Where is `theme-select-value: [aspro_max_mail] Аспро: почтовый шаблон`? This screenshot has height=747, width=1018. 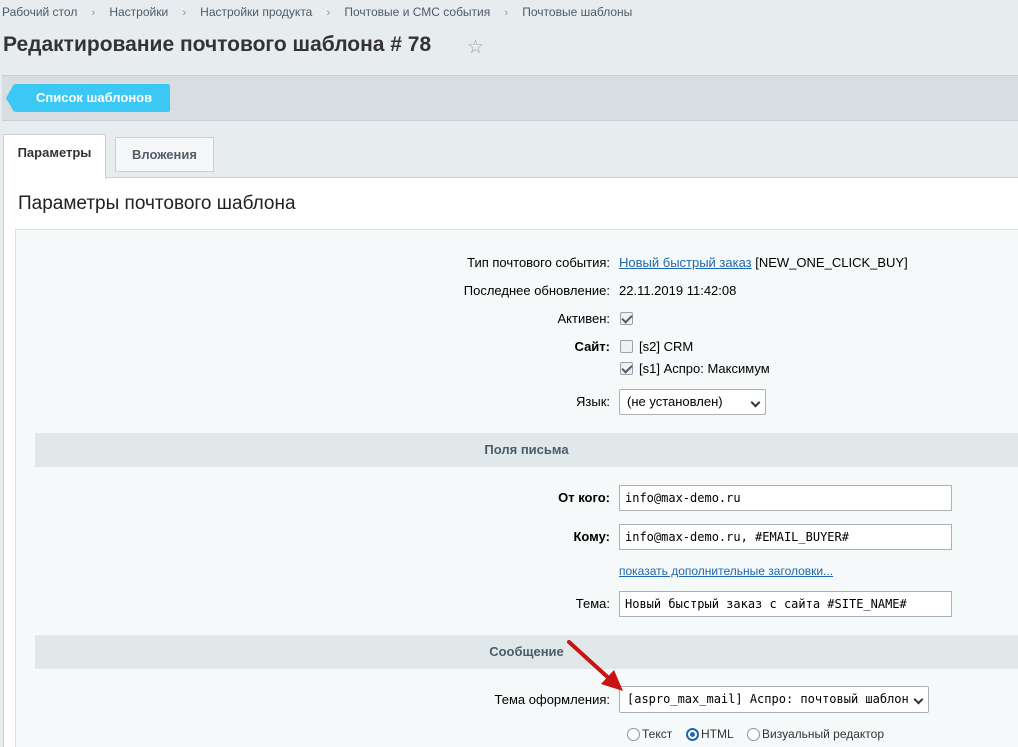
theme-select-value: [aspro_max_mail] Аспро: почтовый шаблон is located at coordinates (768, 699).